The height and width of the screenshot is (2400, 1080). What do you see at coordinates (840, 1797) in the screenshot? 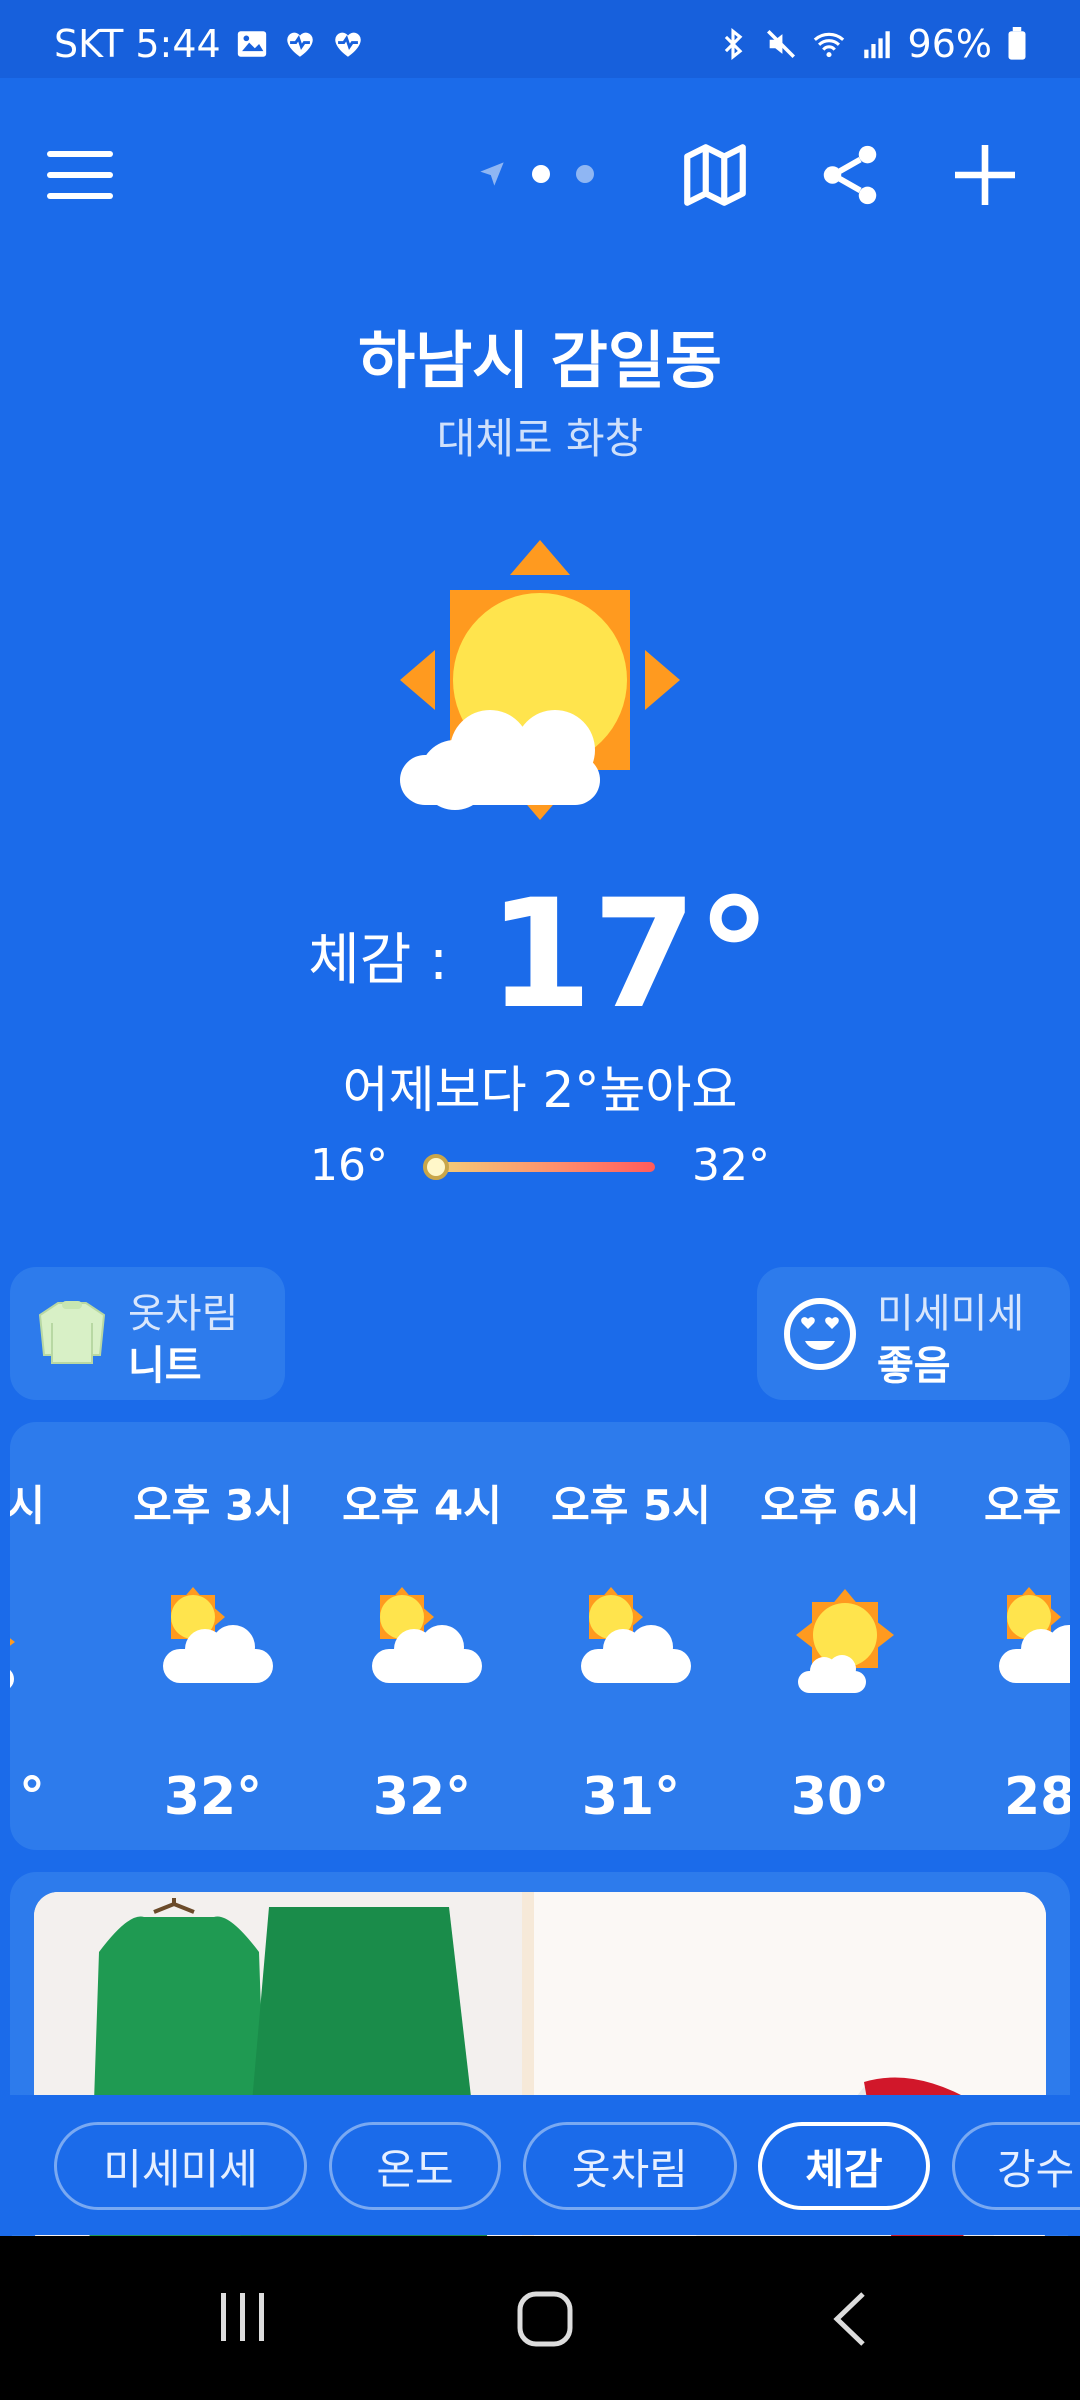
I see `hour-temp: 30°` at bounding box center [840, 1797].